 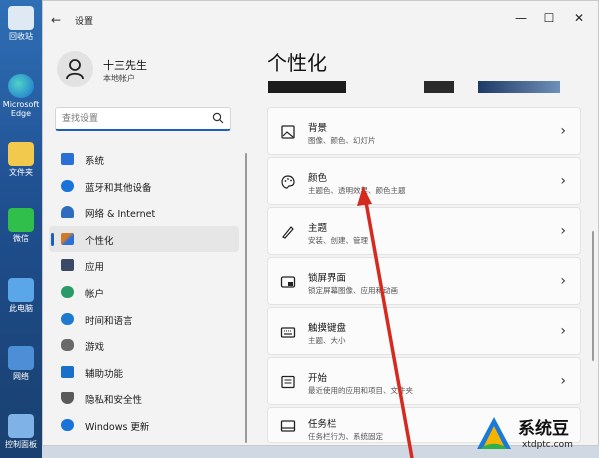 I want to click on content-scrollbar, so click(x=593, y=296).